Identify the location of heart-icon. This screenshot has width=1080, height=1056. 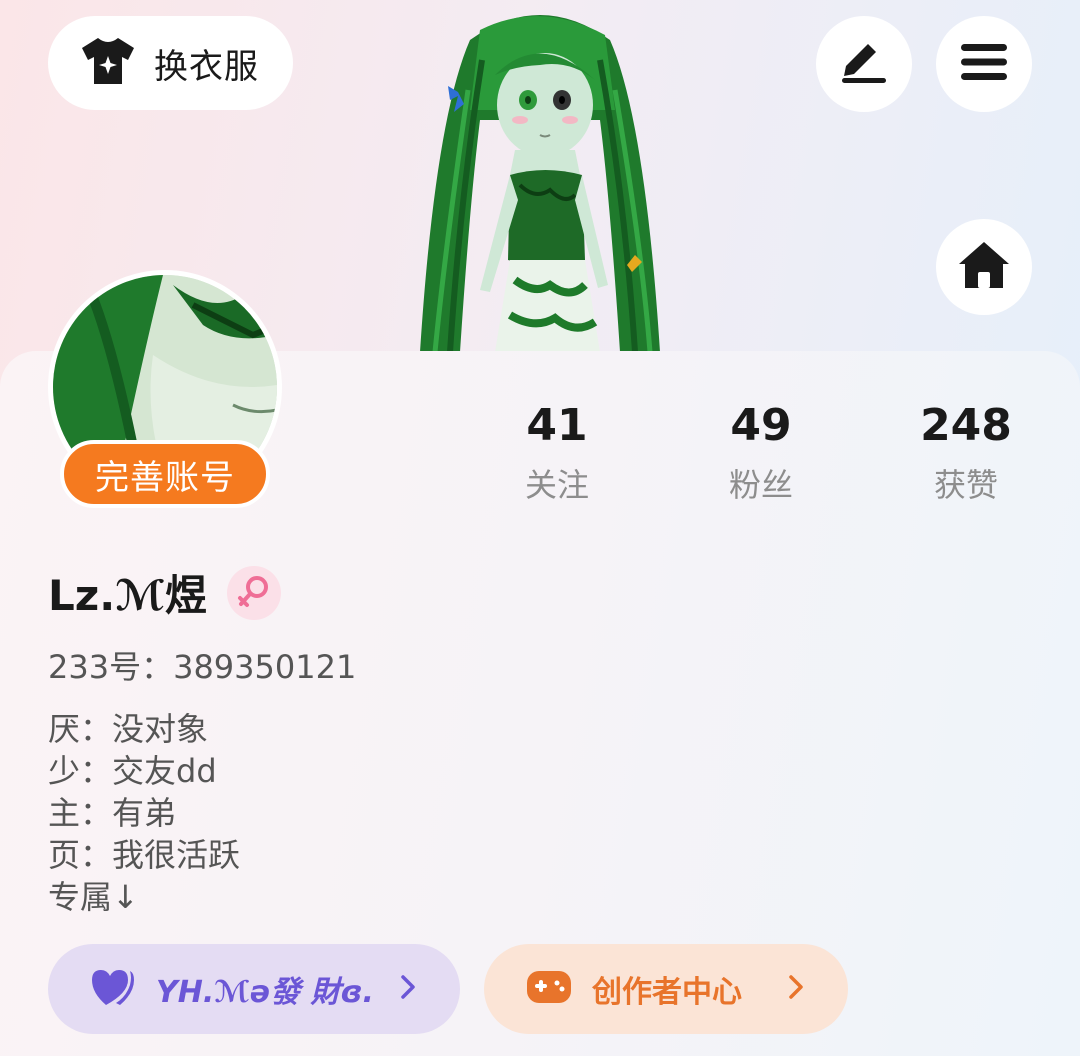
(113, 989).